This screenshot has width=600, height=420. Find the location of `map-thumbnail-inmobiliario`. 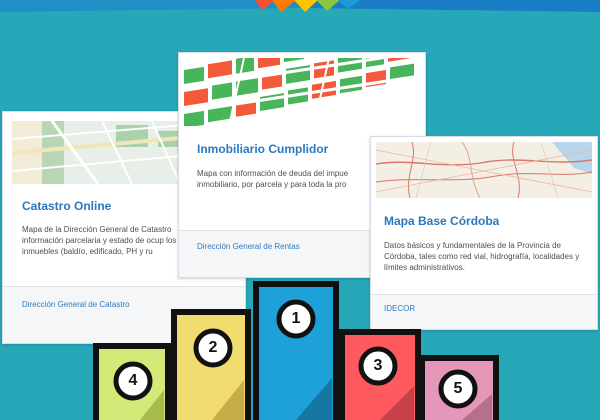

map-thumbnail-inmobiliario is located at coordinates (302, 92).